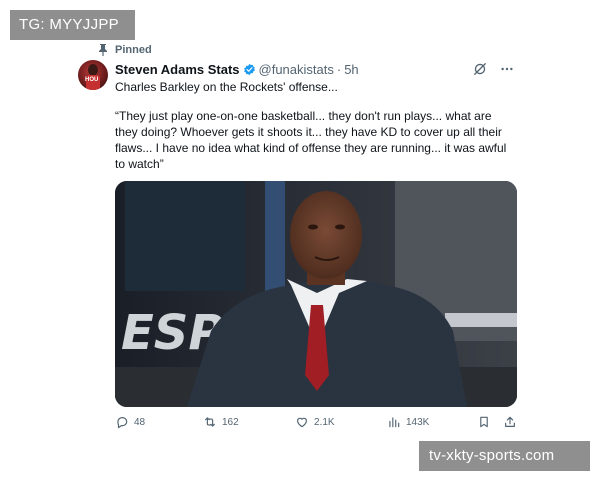 Image resolution: width=600 pixels, height=480 pixels. What do you see at coordinates (394, 422) in the screenshot?
I see `views-icon` at bounding box center [394, 422].